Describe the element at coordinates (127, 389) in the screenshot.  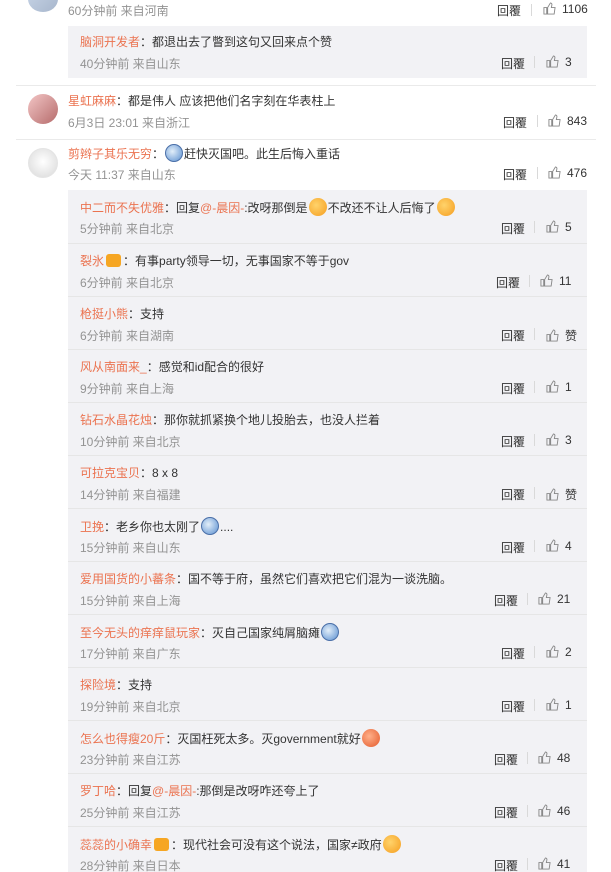
I see `comment-meta: 9分钟前 来自上海` at that location.